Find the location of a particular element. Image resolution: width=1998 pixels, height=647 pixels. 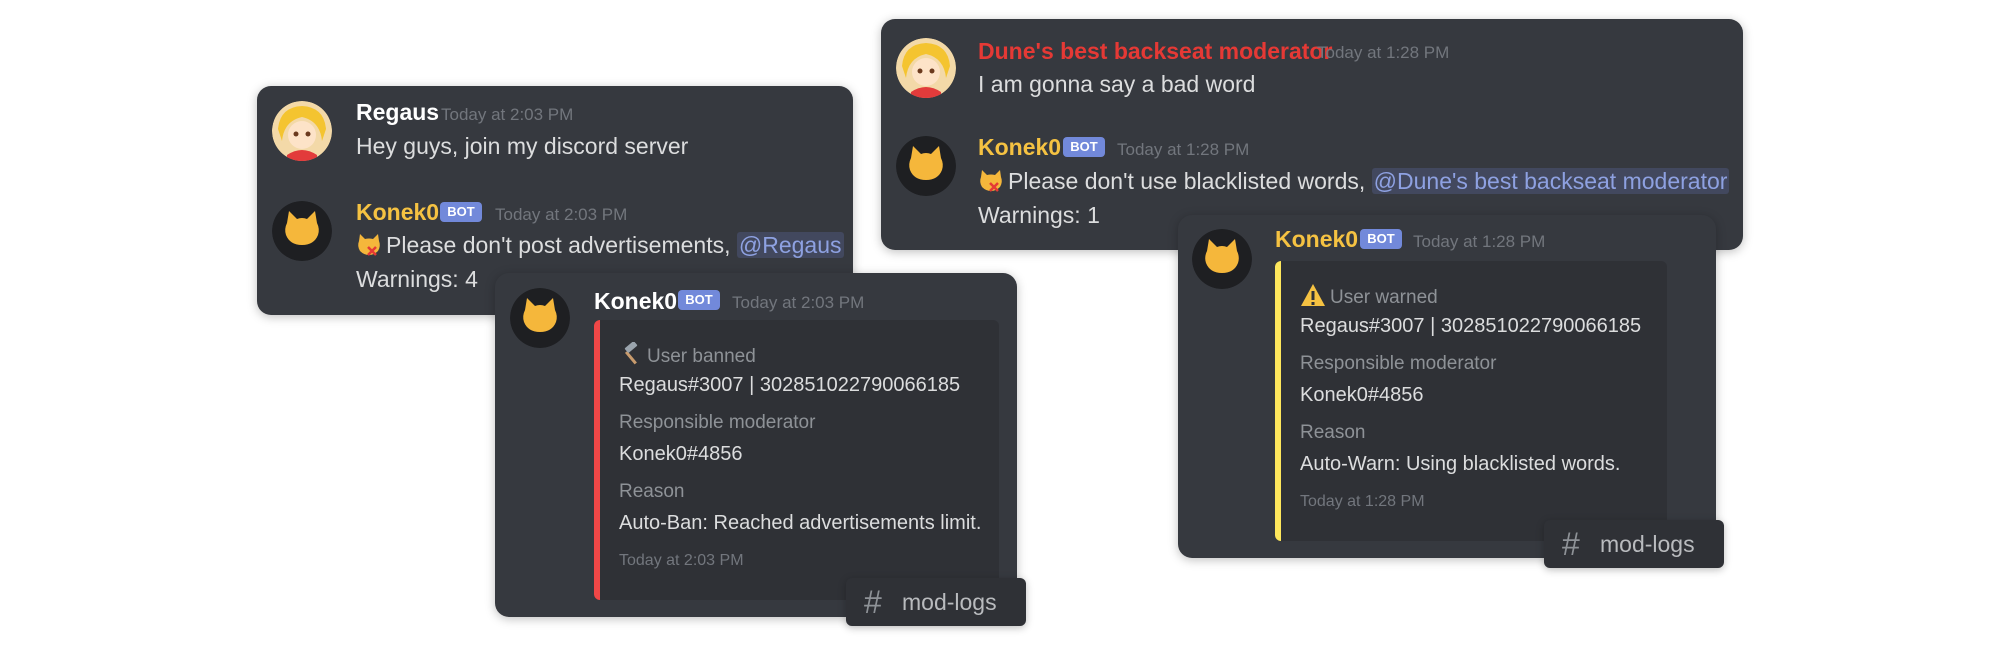

warnings-text: Warnings: 1 is located at coordinates (1039, 215).